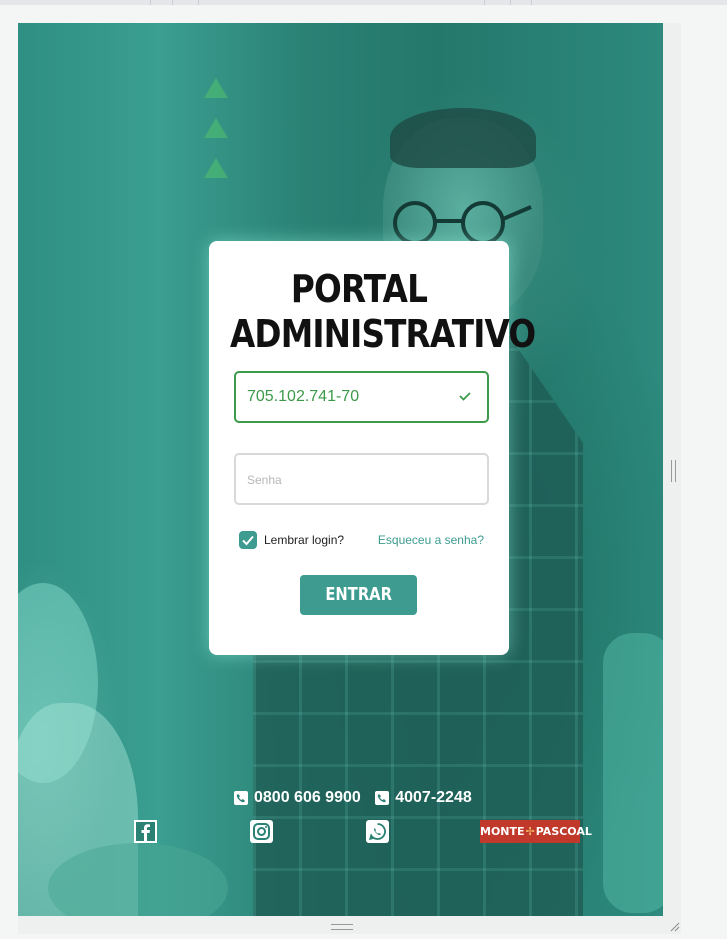  Describe the element at coordinates (563, 831) in the screenshot. I see `brand-logo-right: PASCOAL` at that location.